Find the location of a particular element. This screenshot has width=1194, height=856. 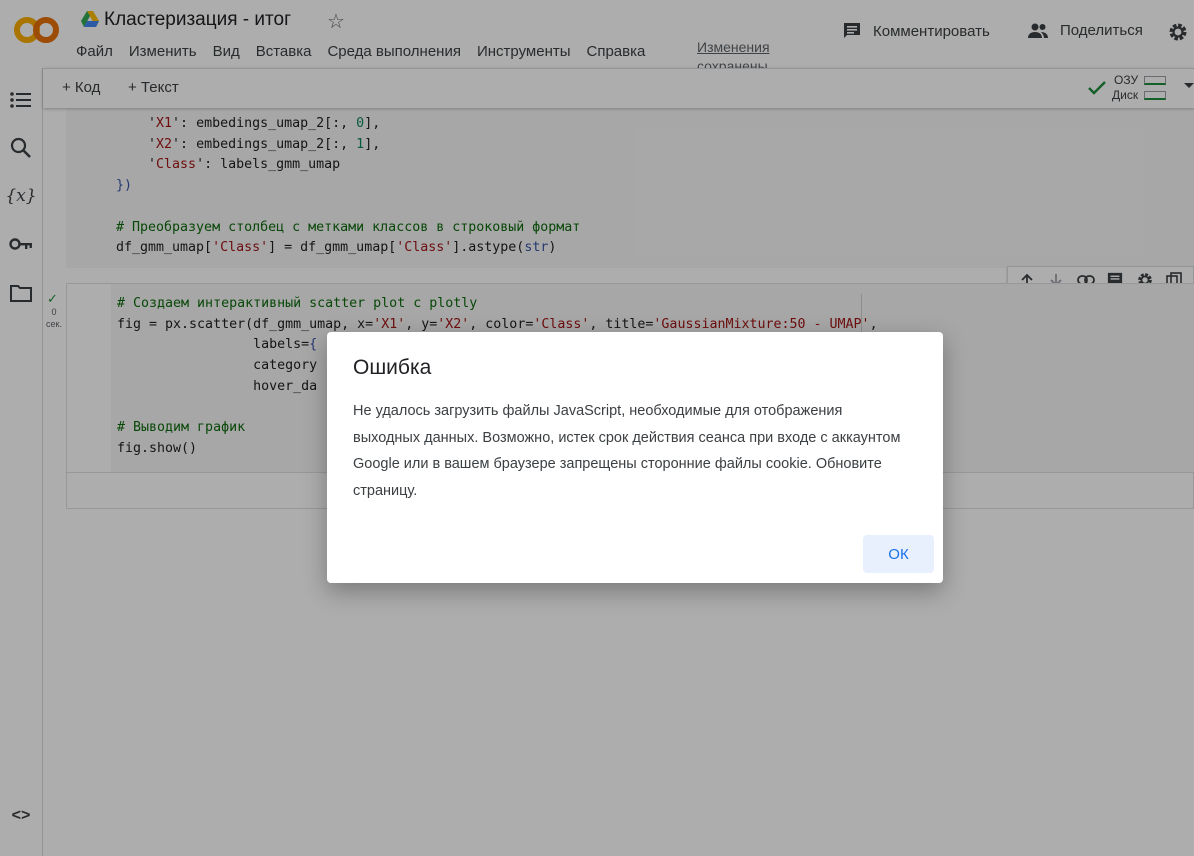

ok-button: ОК is located at coordinates (898, 554).